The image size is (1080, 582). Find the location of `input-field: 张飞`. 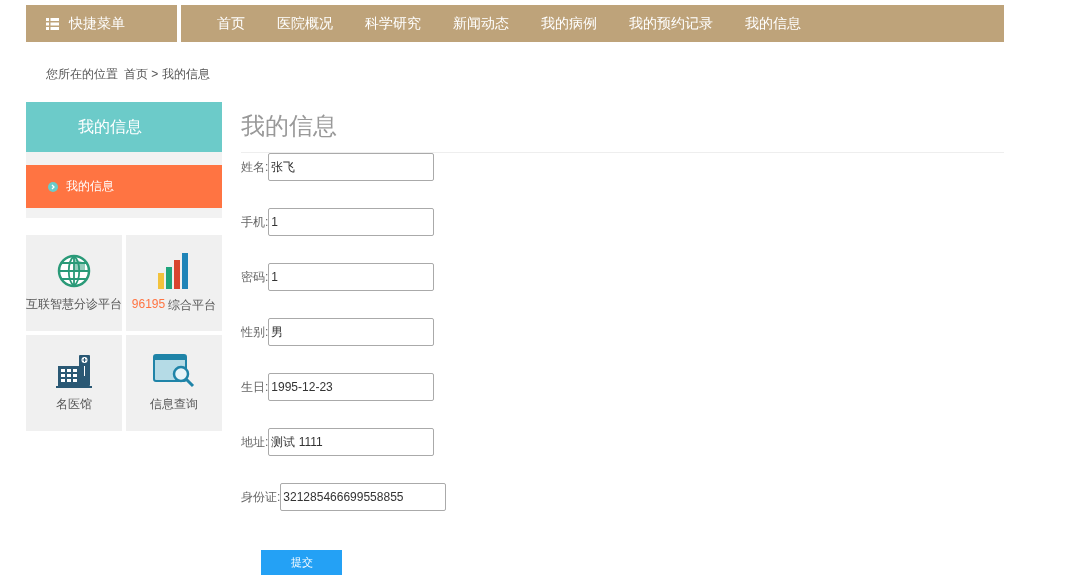

input-field: 张飞 is located at coordinates (351, 167).